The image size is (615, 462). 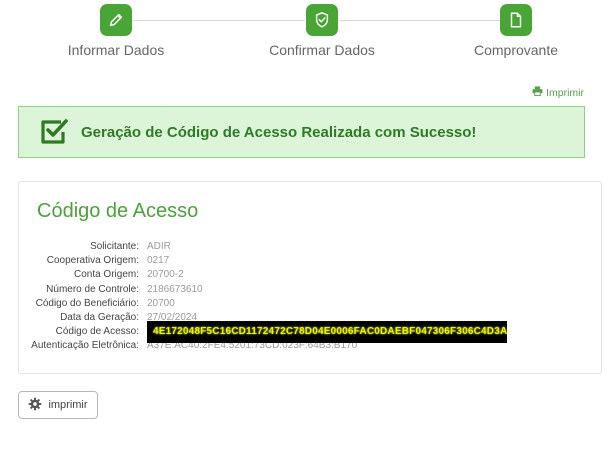 I want to click on card-title: Código de Acesso, so click(x=118, y=211).